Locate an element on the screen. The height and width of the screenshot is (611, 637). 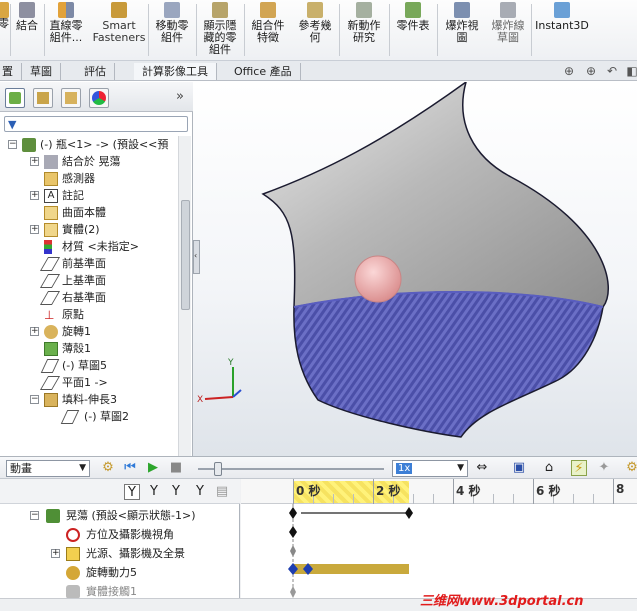
tree-item-front-plane: 前基準面 is located at coordinates (89, 263).